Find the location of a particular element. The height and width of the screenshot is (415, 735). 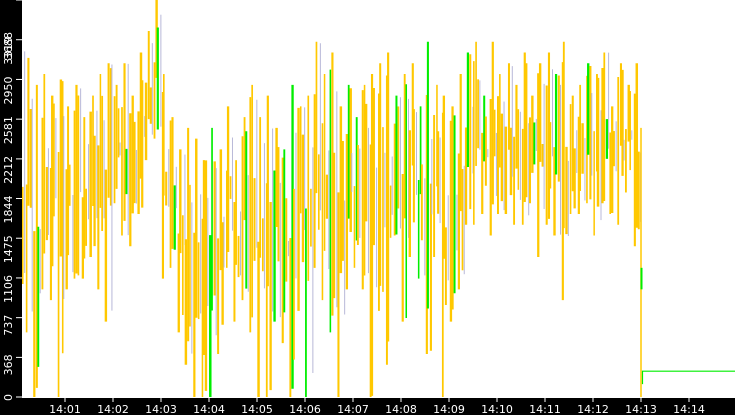

y-tick-label: 2581 is located at coordinates (8, 130).